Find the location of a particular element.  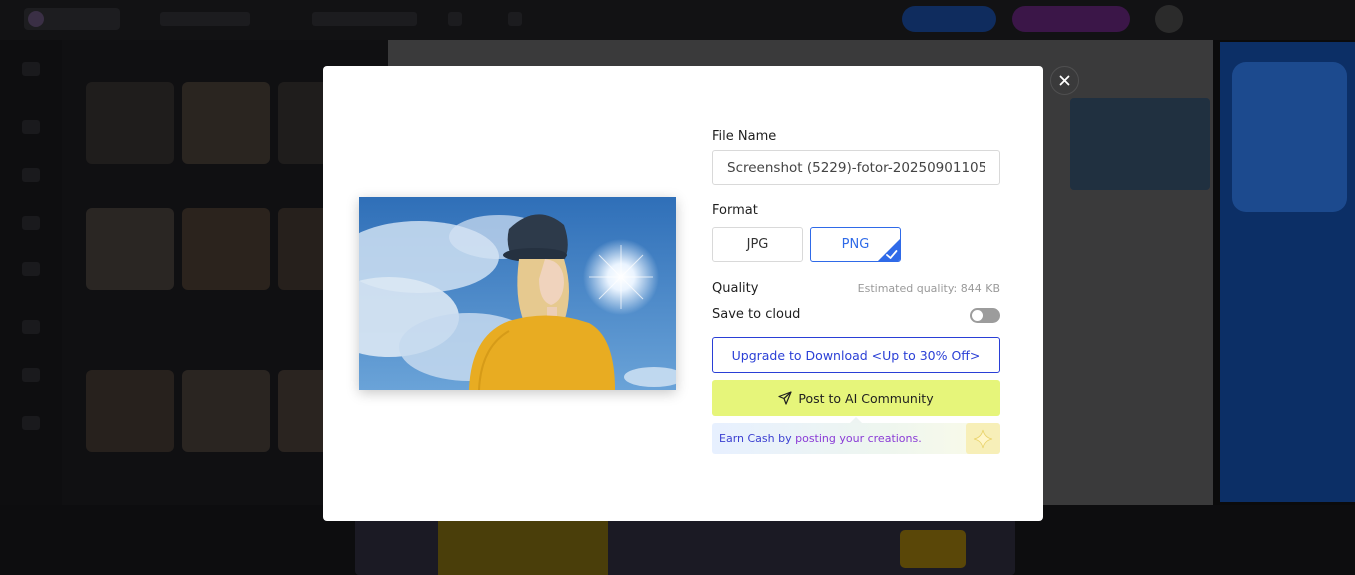

format-option-label: PNG is located at coordinates (855, 244).